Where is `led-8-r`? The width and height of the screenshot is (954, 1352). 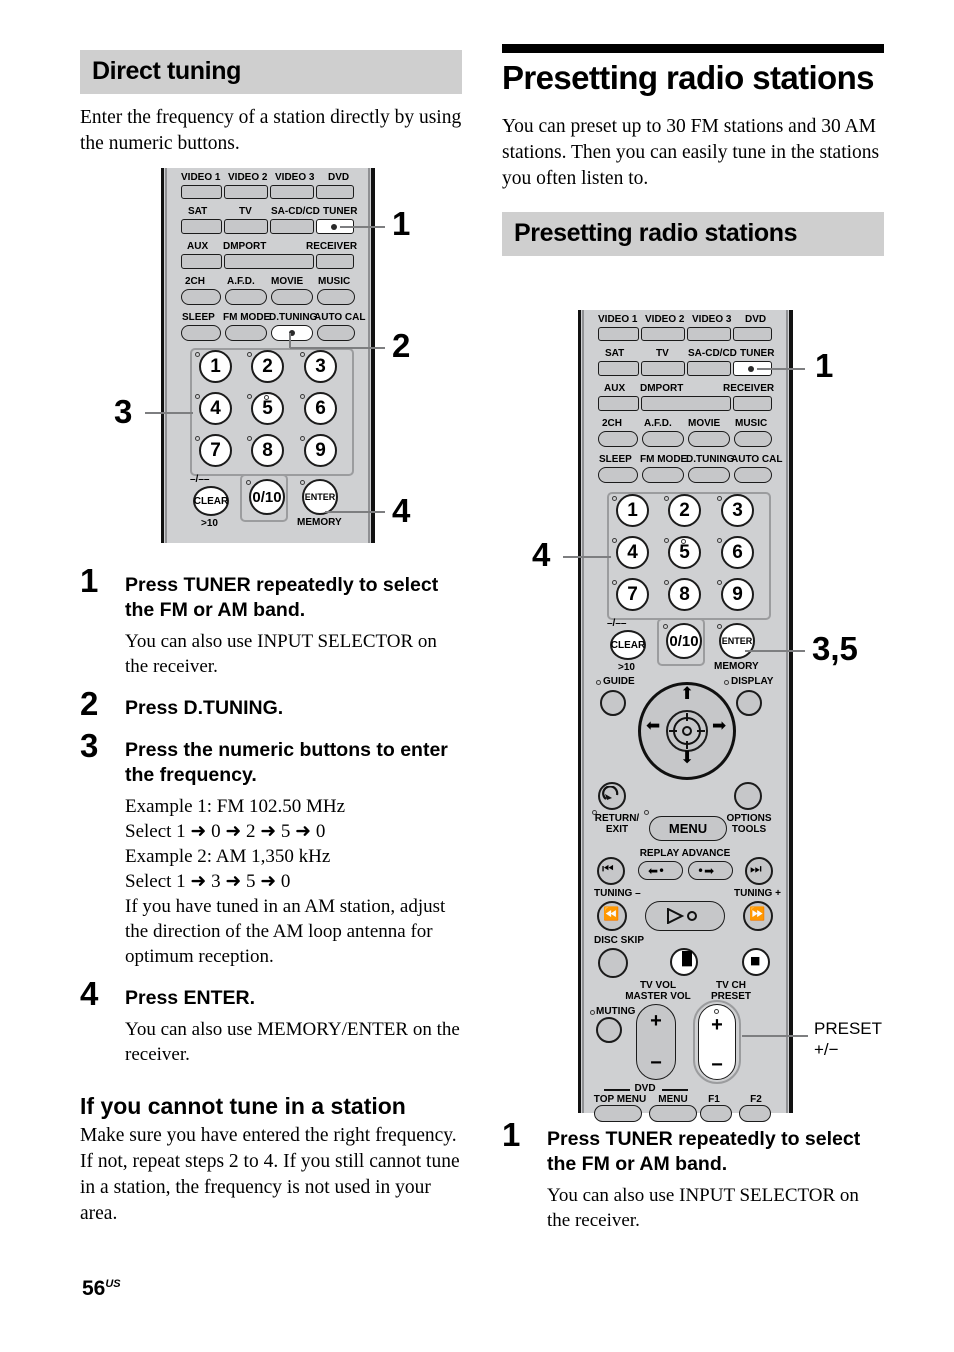
led-8-r is located at coordinates (666, 582).